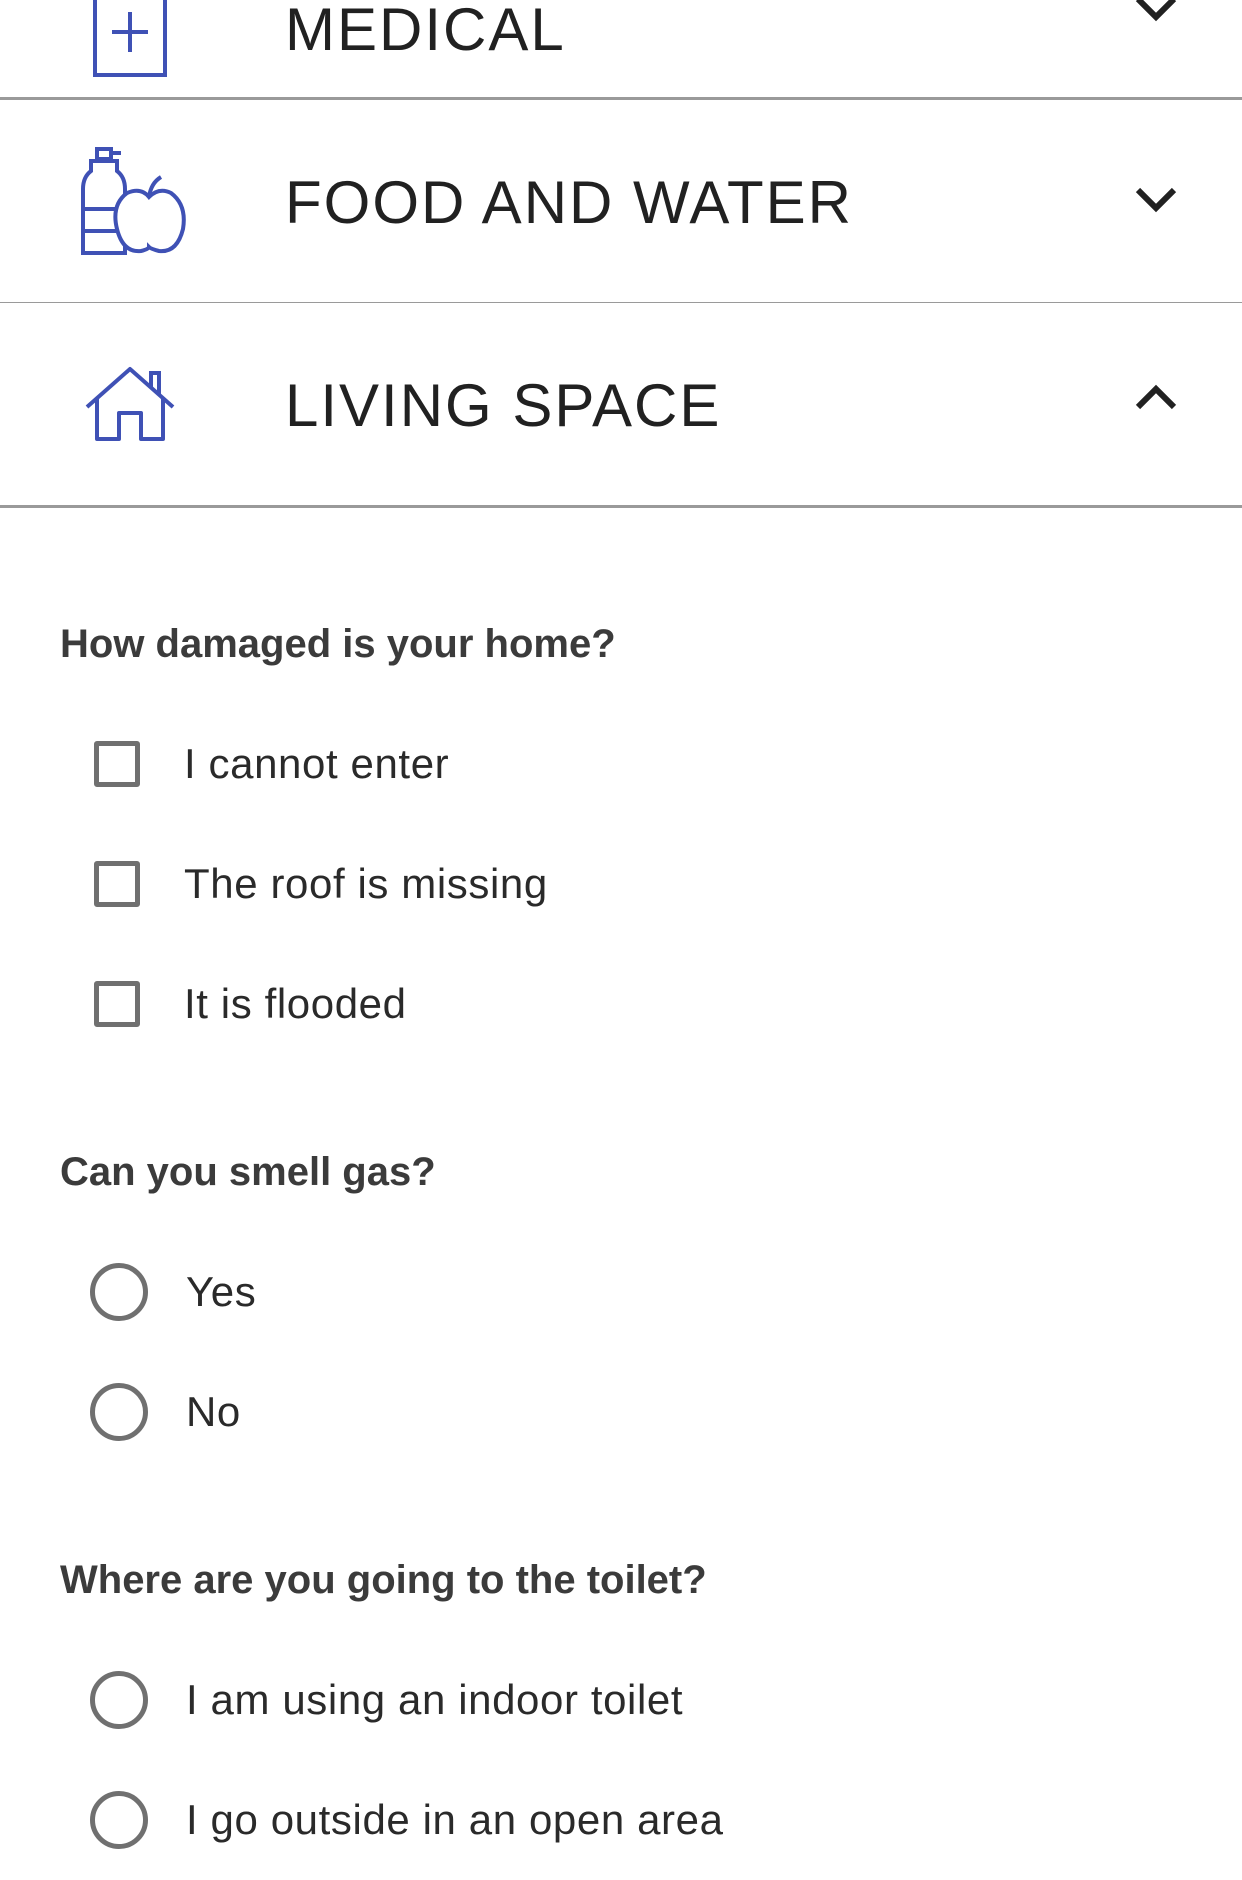 This screenshot has width=1242, height=1880. What do you see at coordinates (295, 1003) in the screenshot?
I see `option-label: It is flooded` at bounding box center [295, 1003].